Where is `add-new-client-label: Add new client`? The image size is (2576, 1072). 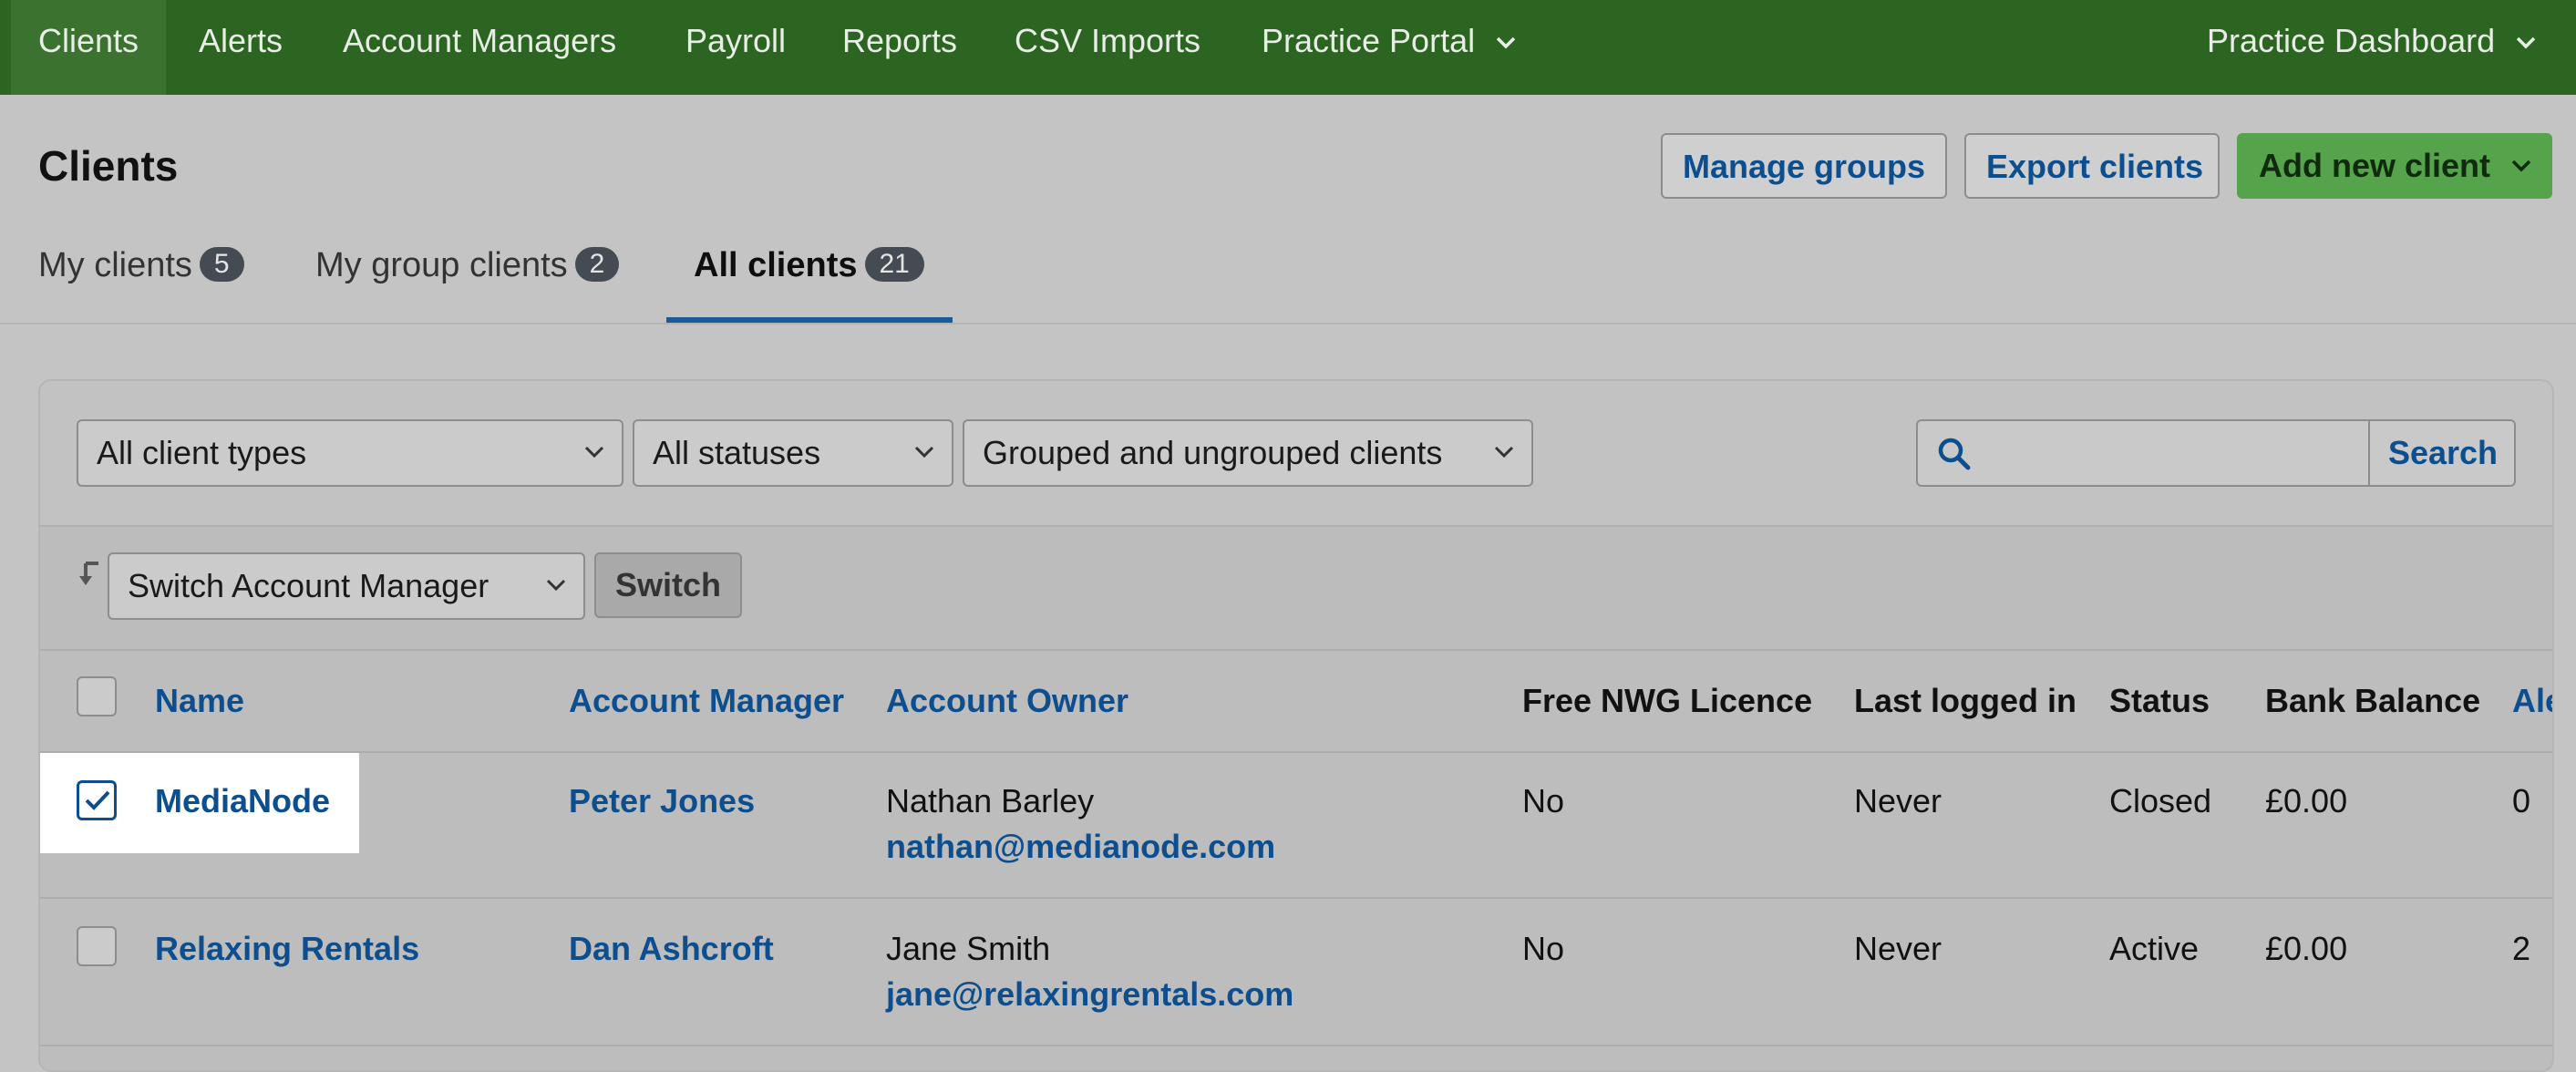
add-new-client-label: Add new client is located at coordinates (2375, 165).